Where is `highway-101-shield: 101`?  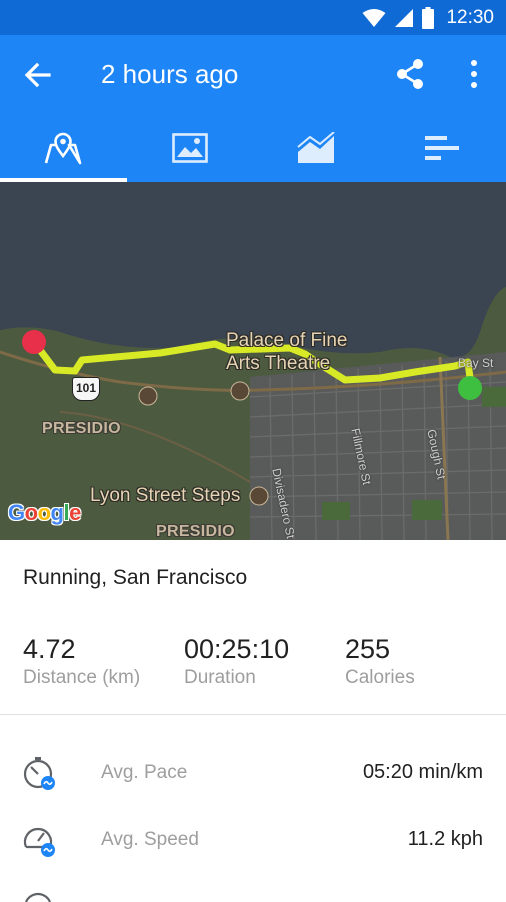
highway-101-shield: 101 is located at coordinates (86, 389).